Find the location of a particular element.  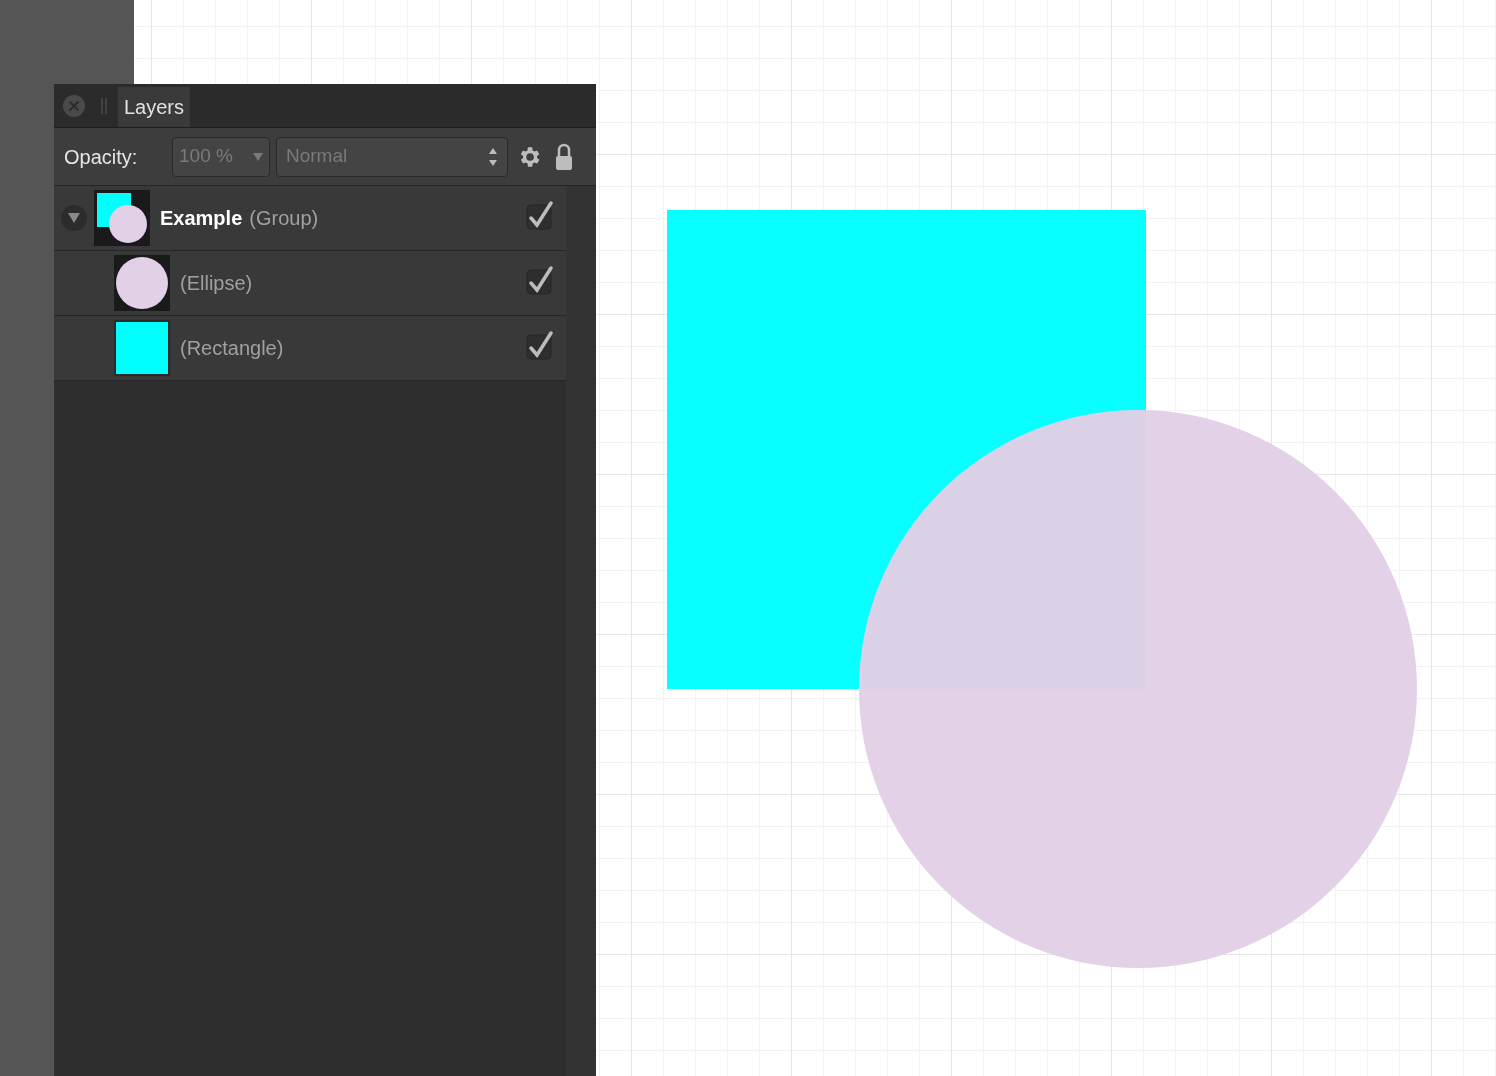

group-thumbnail is located at coordinates (122, 218).